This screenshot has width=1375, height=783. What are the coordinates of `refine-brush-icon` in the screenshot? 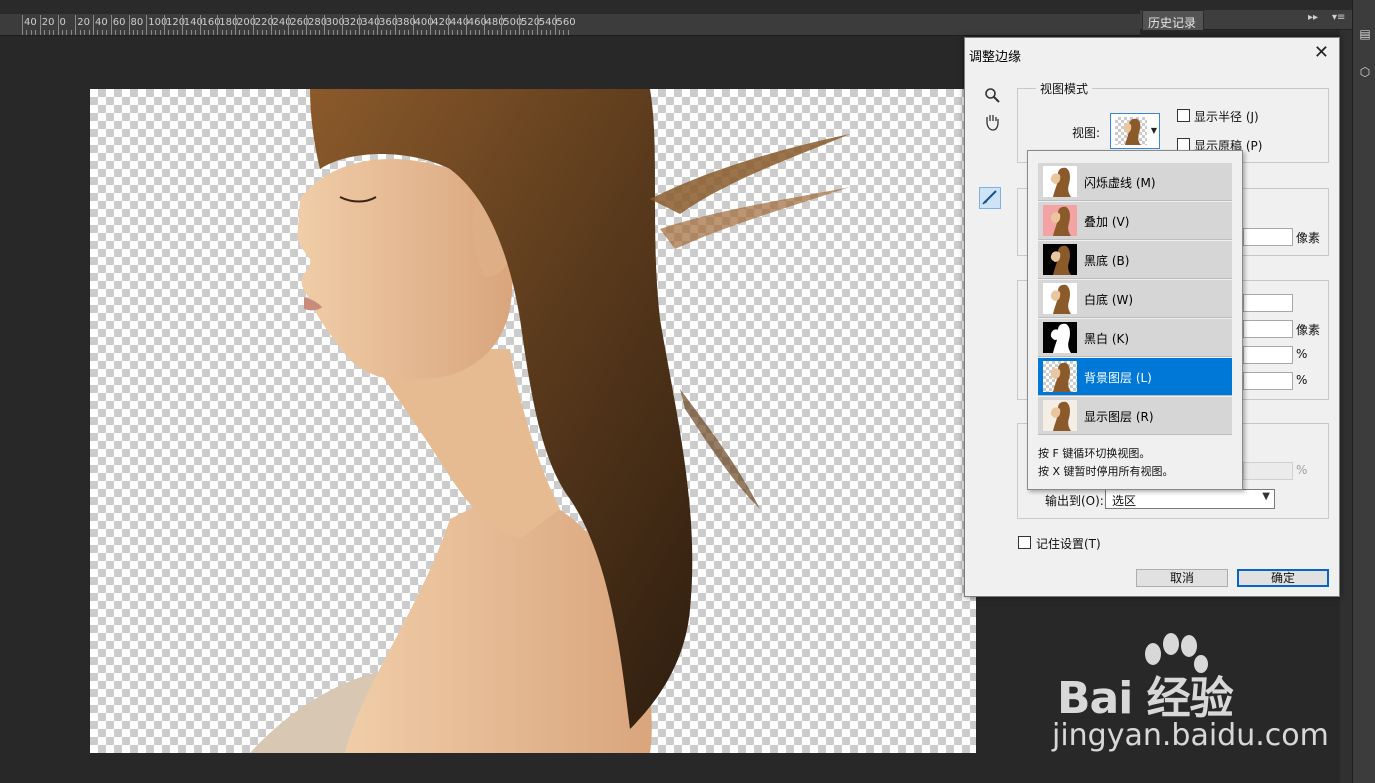 It's located at (990, 198).